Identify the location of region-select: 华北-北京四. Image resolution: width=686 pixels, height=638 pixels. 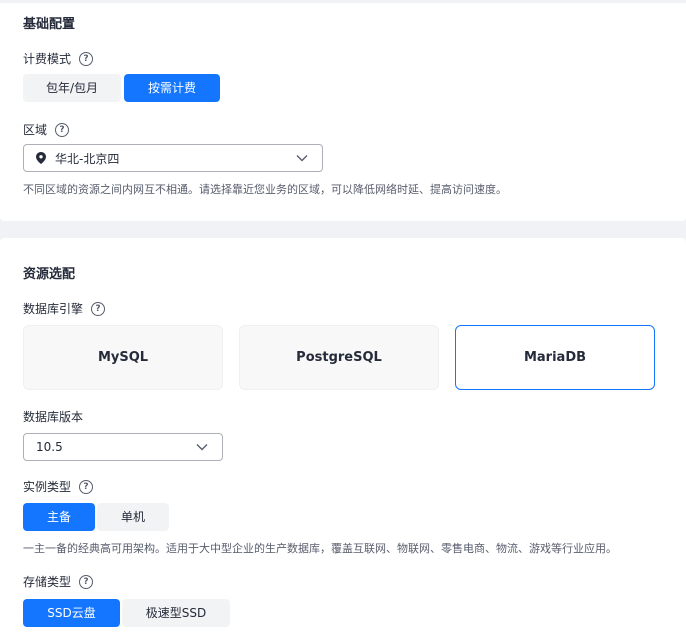
(173, 158).